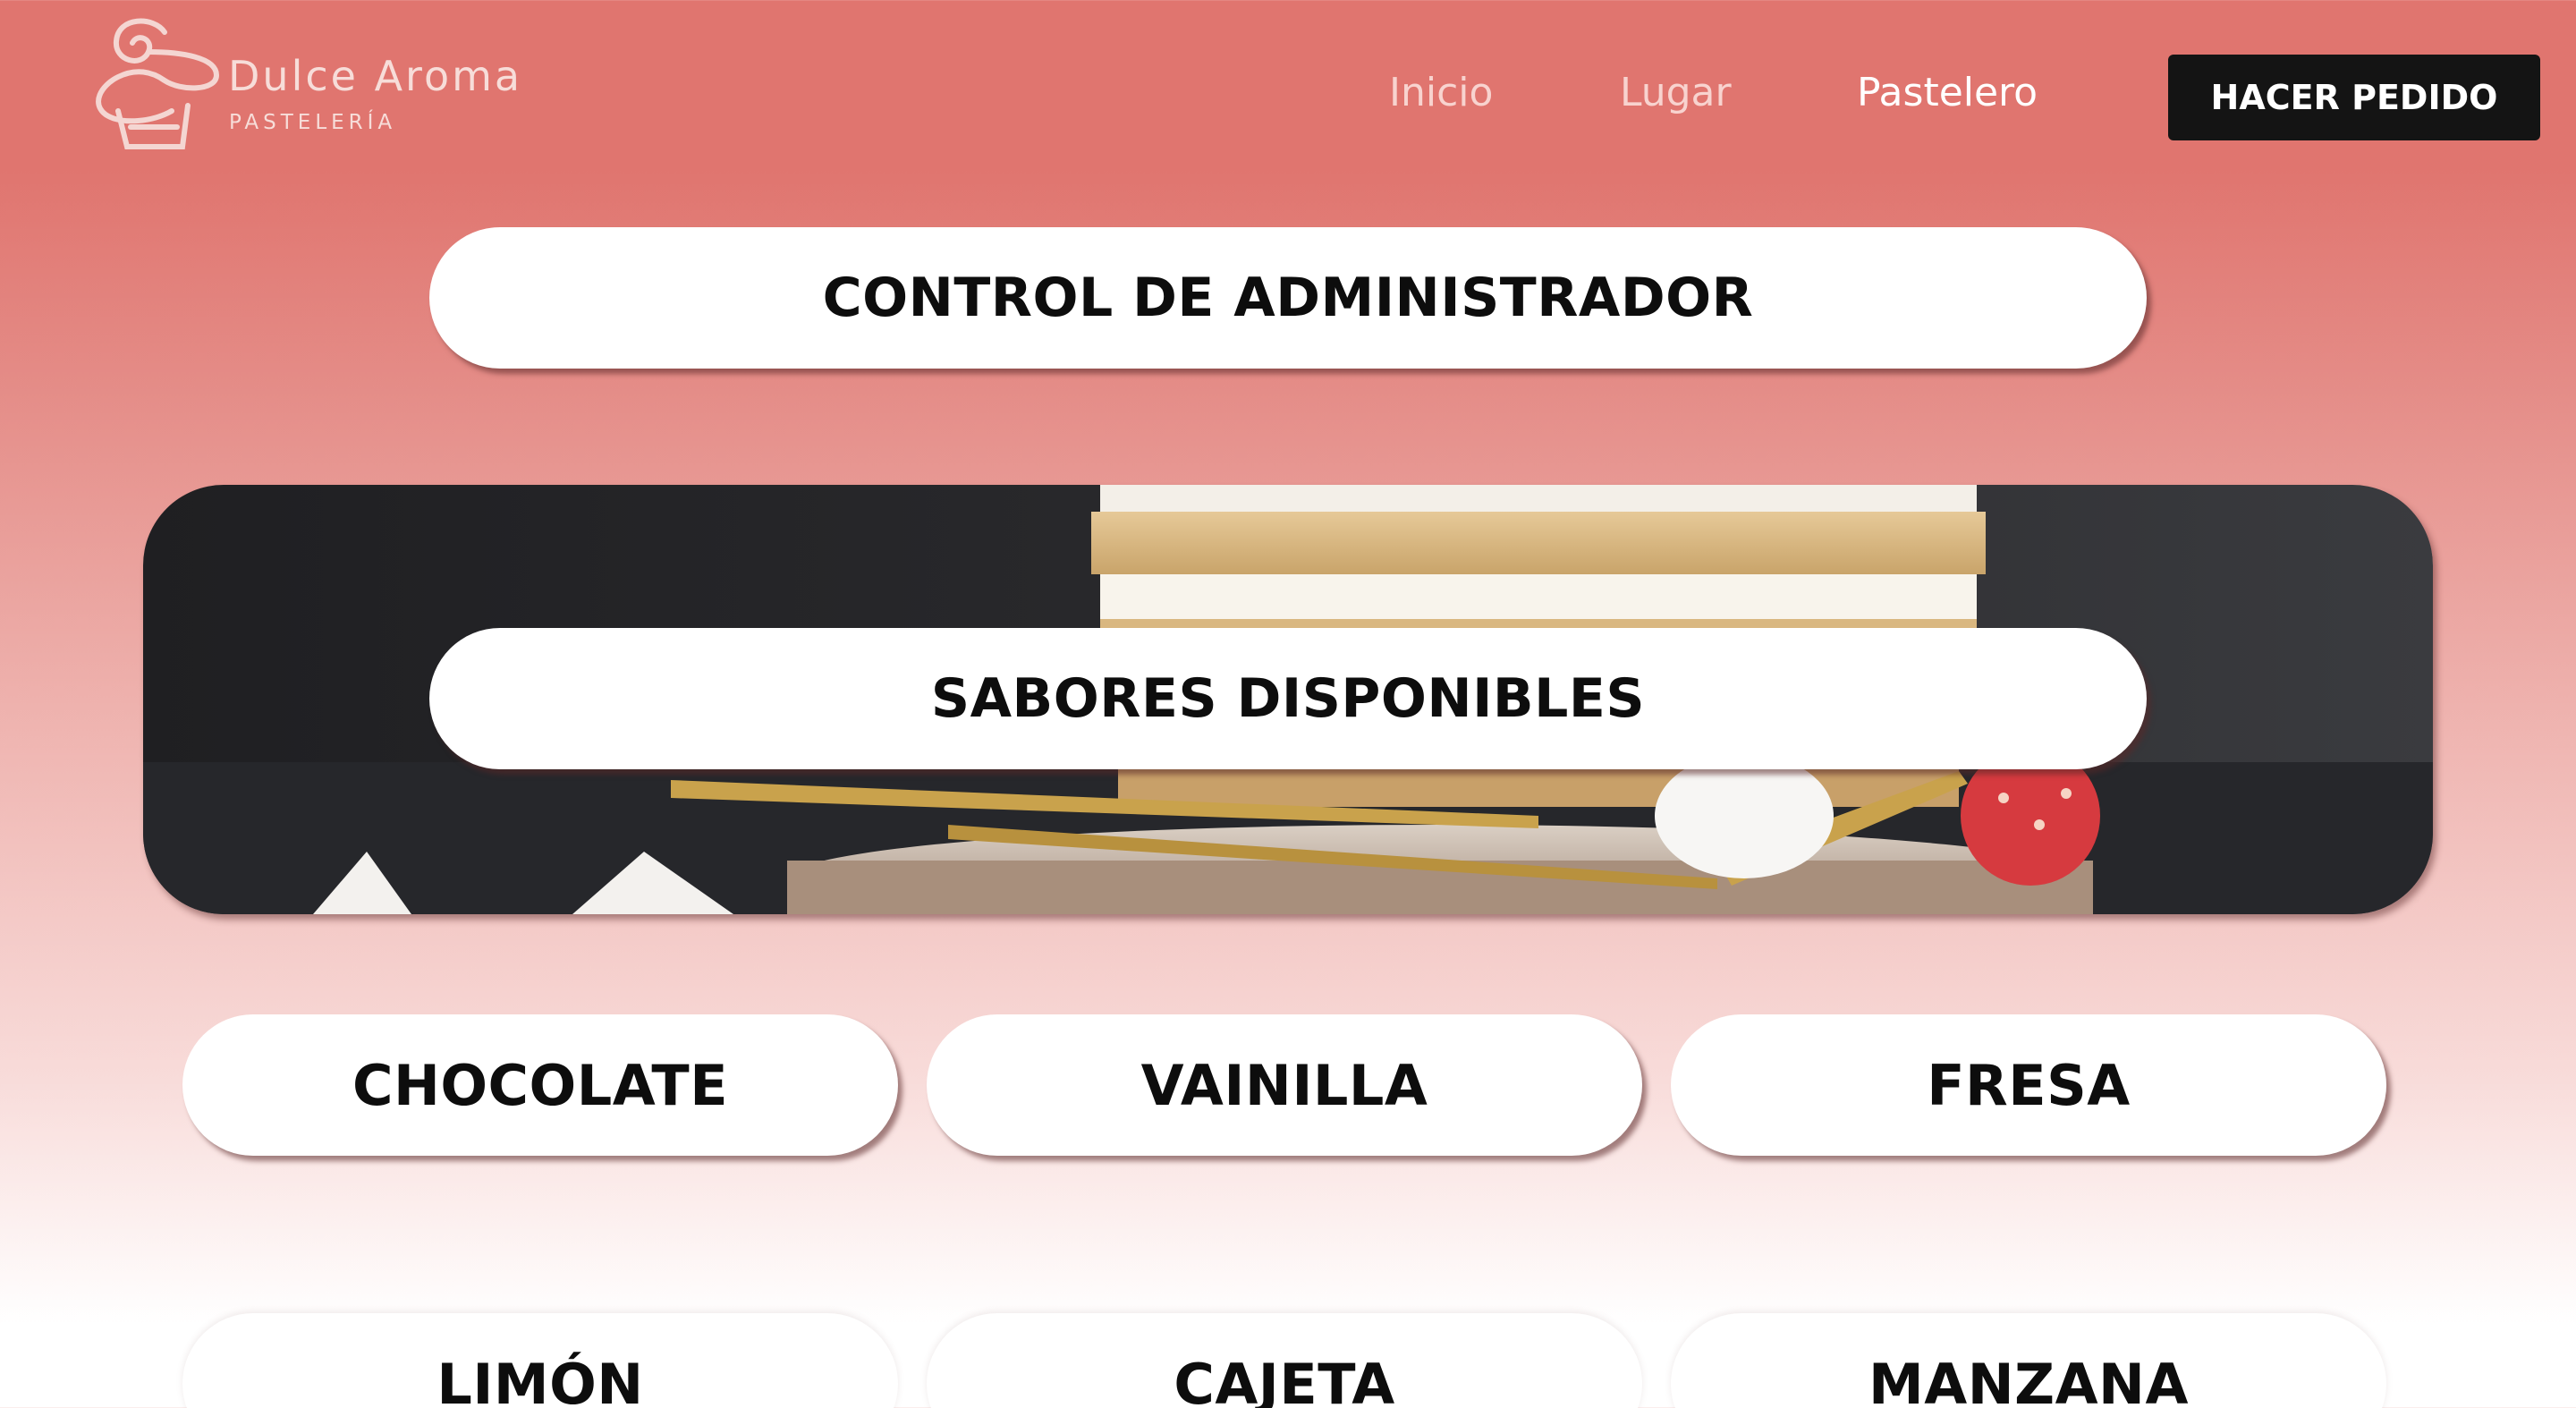  What do you see at coordinates (2354, 97) in the screenshot?
I see `order-button: HACER PEDIDO` at bounding box center [2354, 97].